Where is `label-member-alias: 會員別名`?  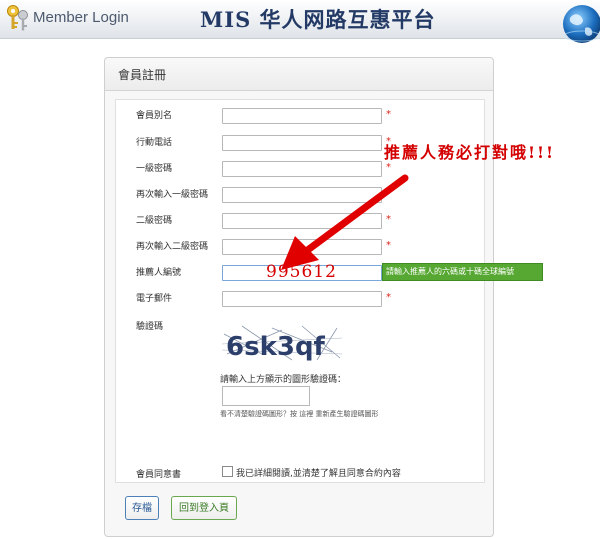
label-member-alias: 會員別名 is located at coordinates (154, 116).